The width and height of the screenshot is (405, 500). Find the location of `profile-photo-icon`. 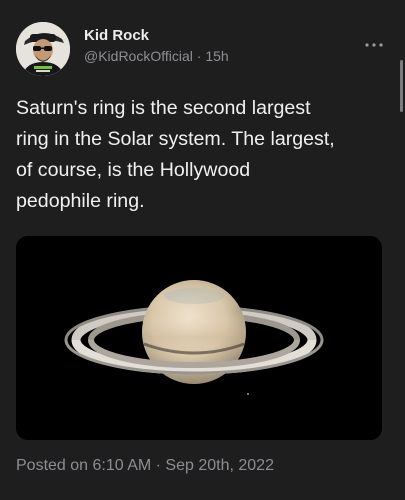

profile-photo-icon is located at coordinates (43, 49).